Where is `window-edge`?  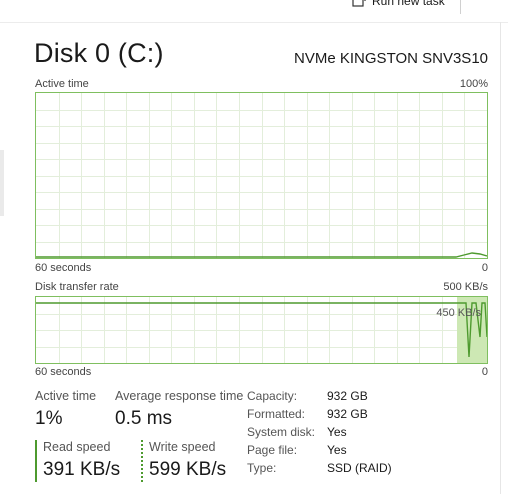
window-edge is located at coordinates (500, 258).